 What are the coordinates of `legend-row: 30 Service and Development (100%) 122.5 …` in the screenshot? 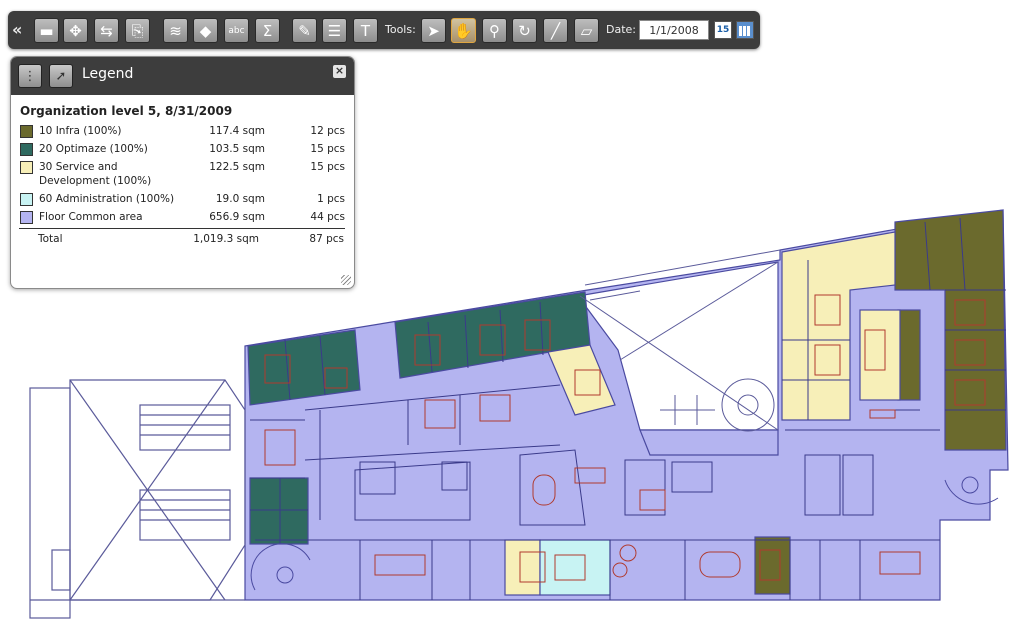 It's located at (182, 174).